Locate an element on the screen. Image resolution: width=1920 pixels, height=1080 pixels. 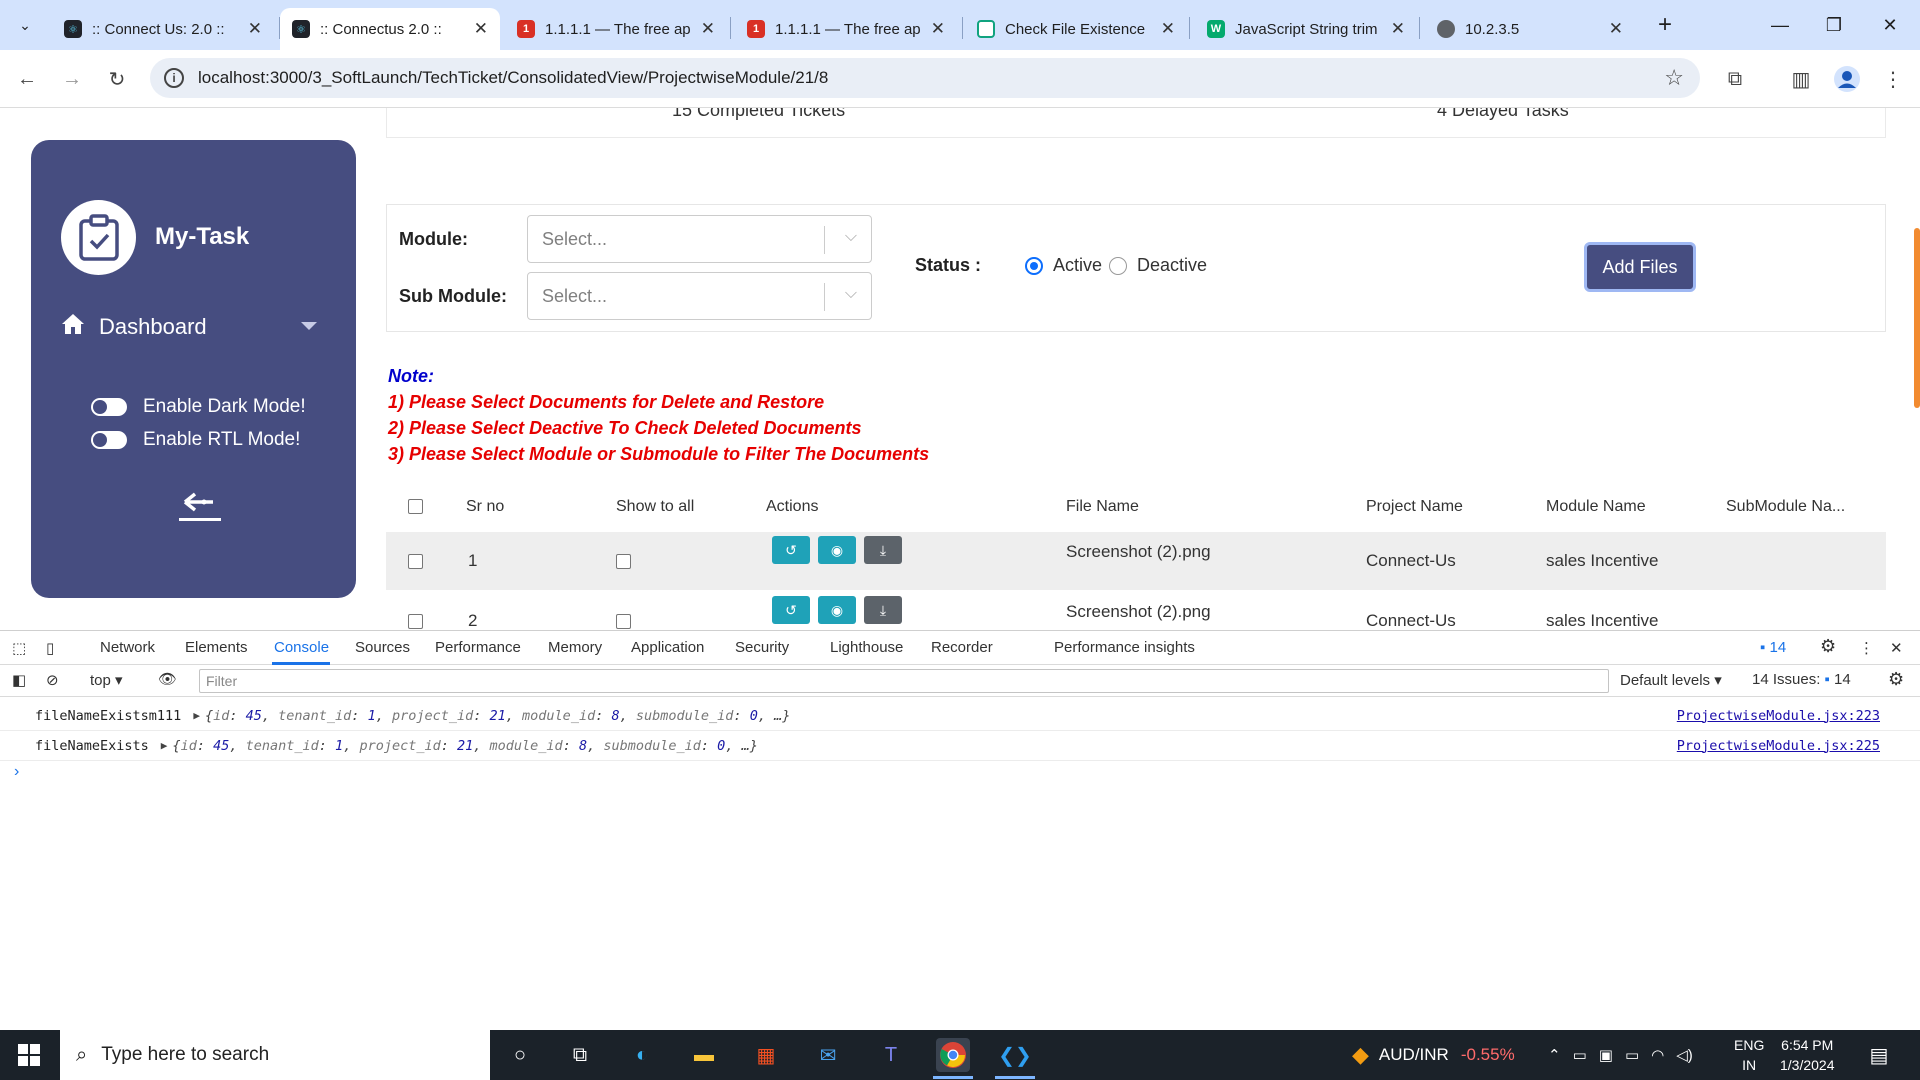
mail-icon: ✉ is located at coordinates (828, 1055).